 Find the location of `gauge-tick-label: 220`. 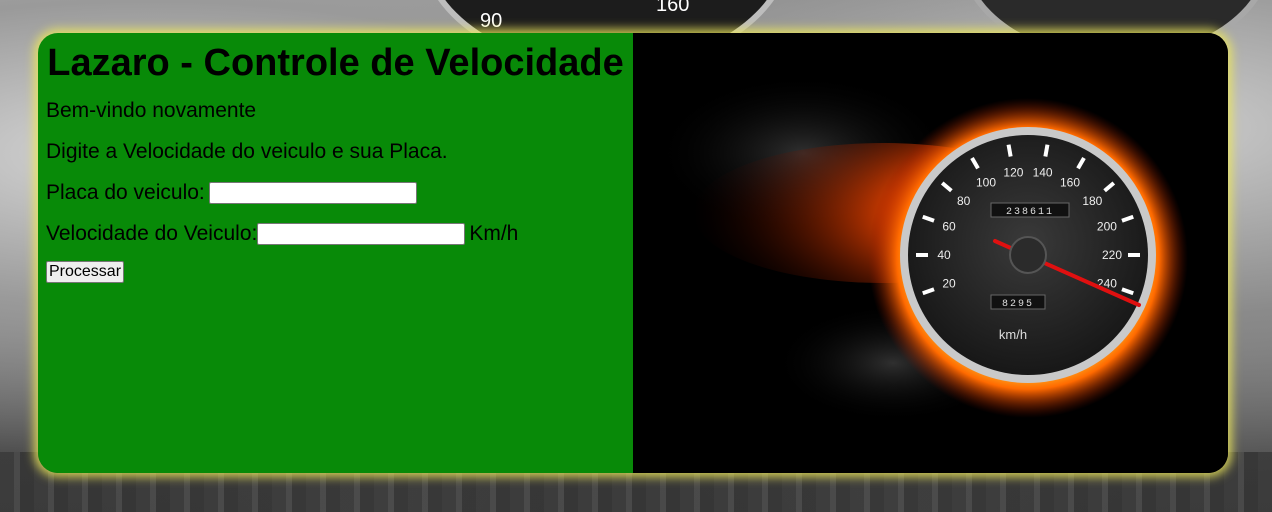

gauge-tick-label: 220 is located at coordinates (1112, 255).